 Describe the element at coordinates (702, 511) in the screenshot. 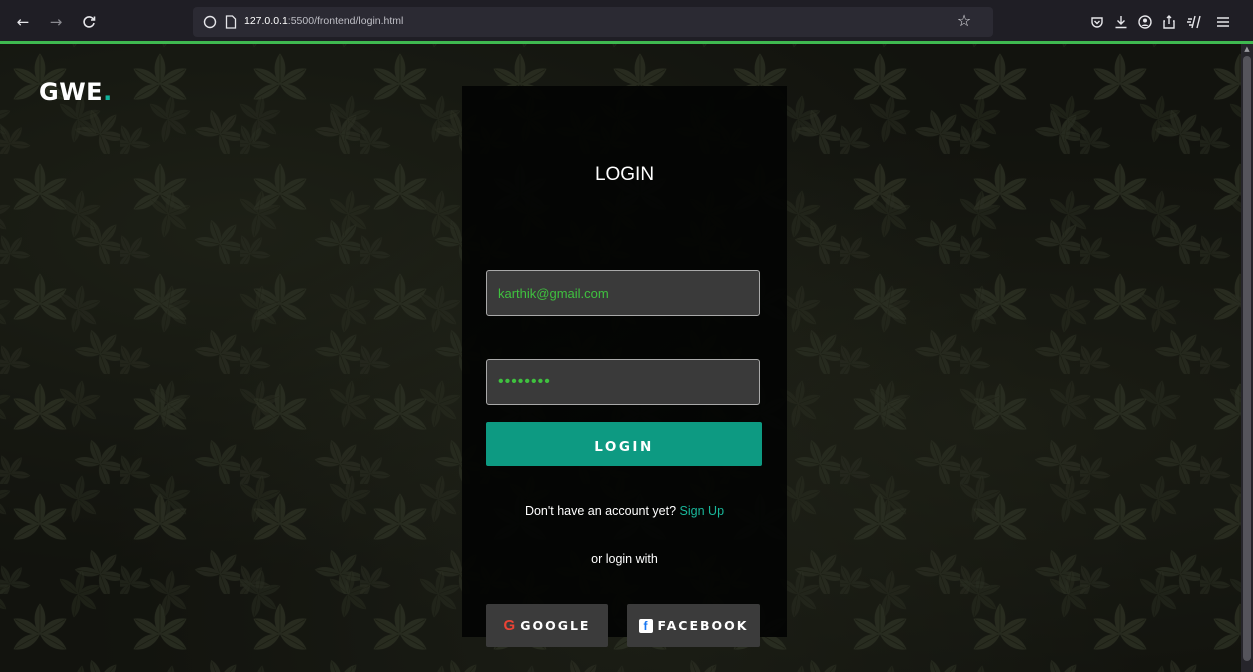

I see `signup-link: Sign Up` at that location.